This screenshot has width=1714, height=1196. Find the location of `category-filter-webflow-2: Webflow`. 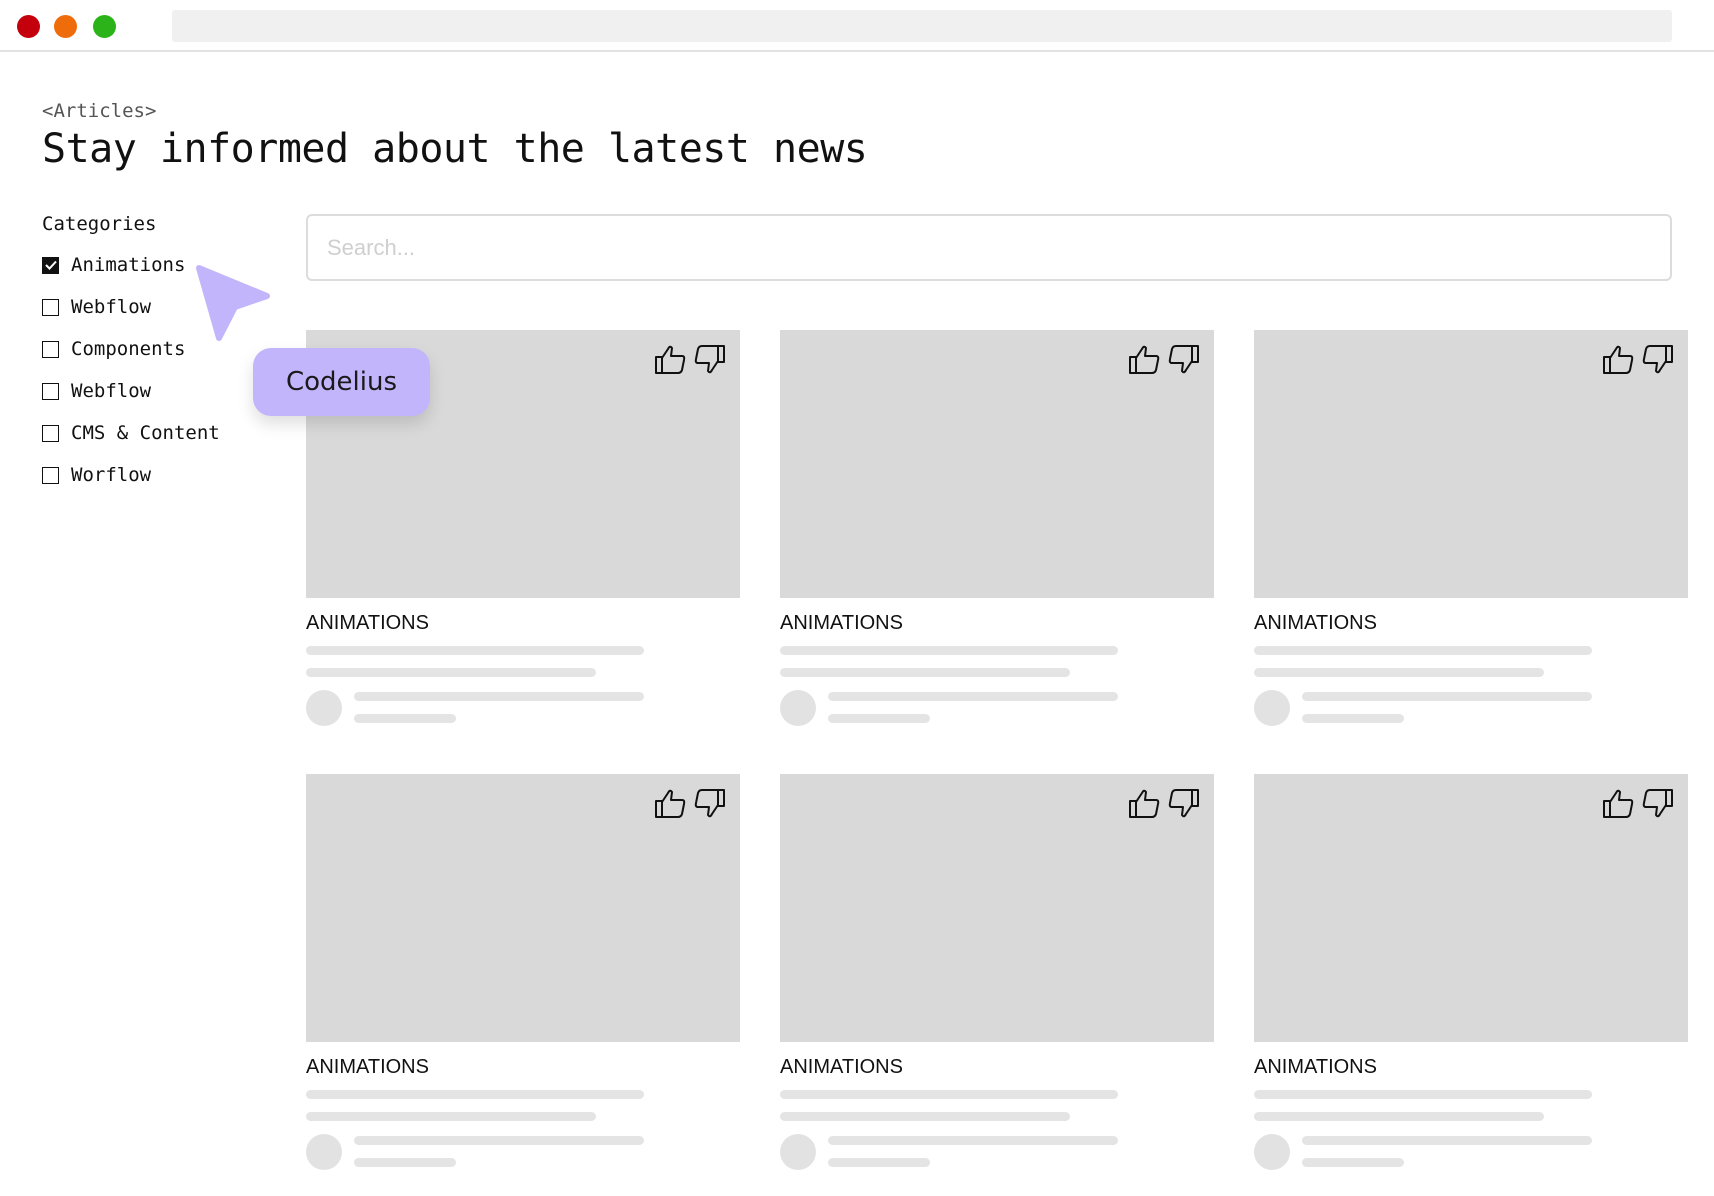

category-filter-webflow-2: Webflow is located at coordinates (96, 391).